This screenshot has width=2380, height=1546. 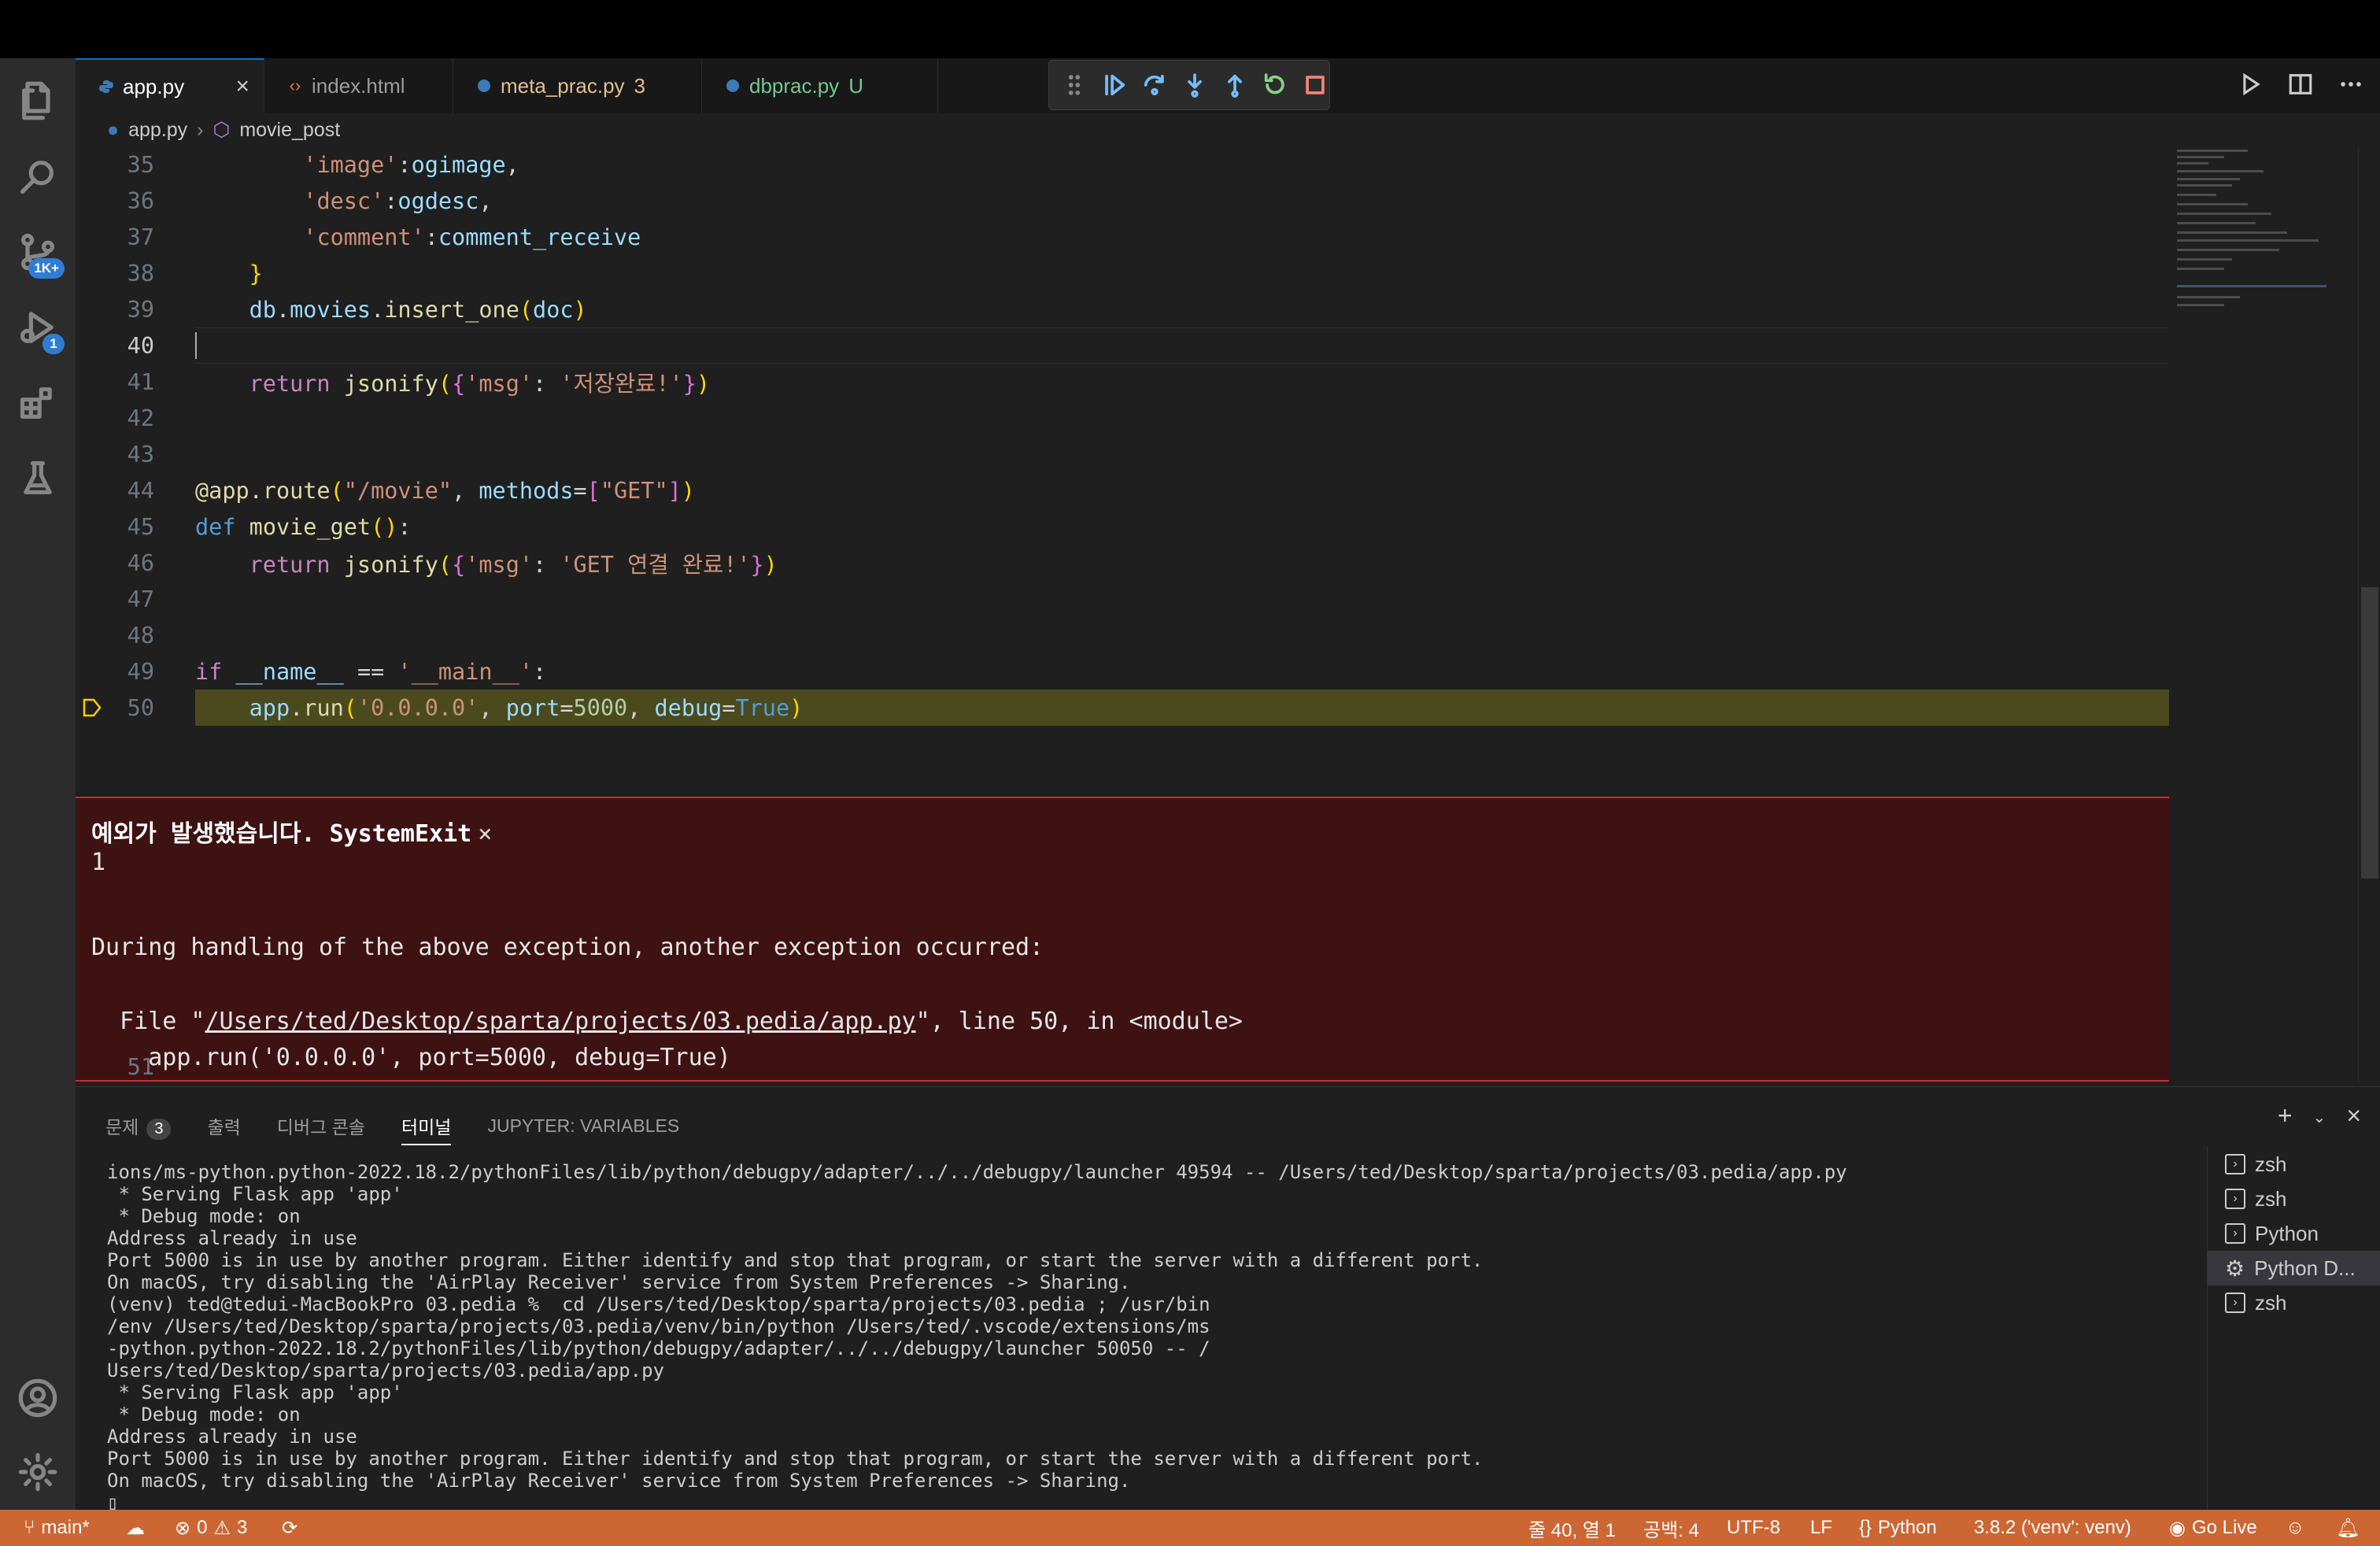 What do you see at coordinates (140, 490) in the screenshot?
I see `line-number: 44` at bounding box center [140, 490].